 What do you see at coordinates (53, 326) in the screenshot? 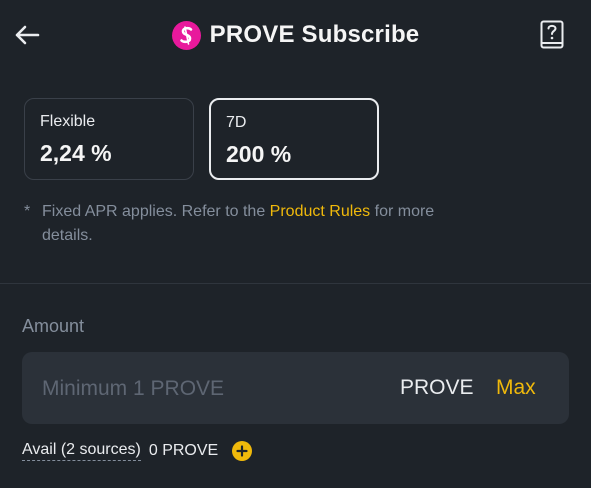
I see `amount-label: Amount` at bounding box center [53, 326].